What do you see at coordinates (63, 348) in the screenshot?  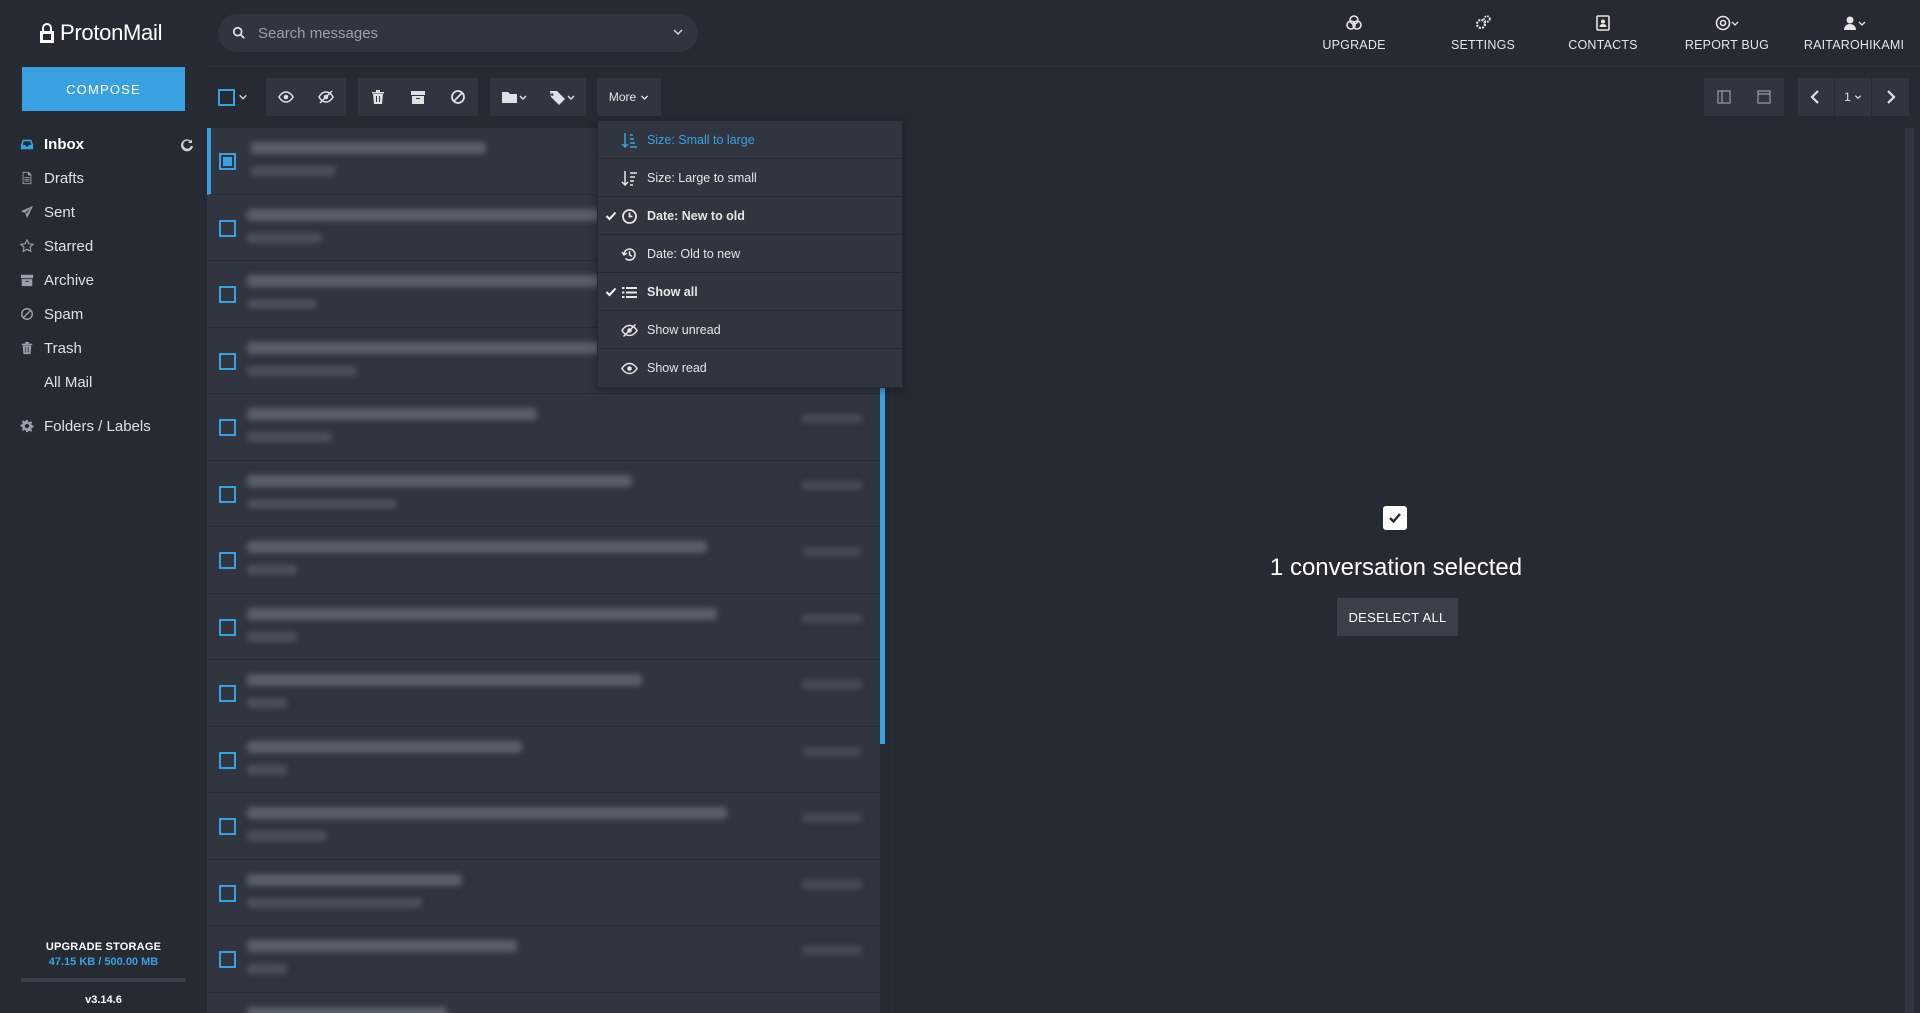 I see `sidebar-item-label: Trash` at bounding box center [63, 348].